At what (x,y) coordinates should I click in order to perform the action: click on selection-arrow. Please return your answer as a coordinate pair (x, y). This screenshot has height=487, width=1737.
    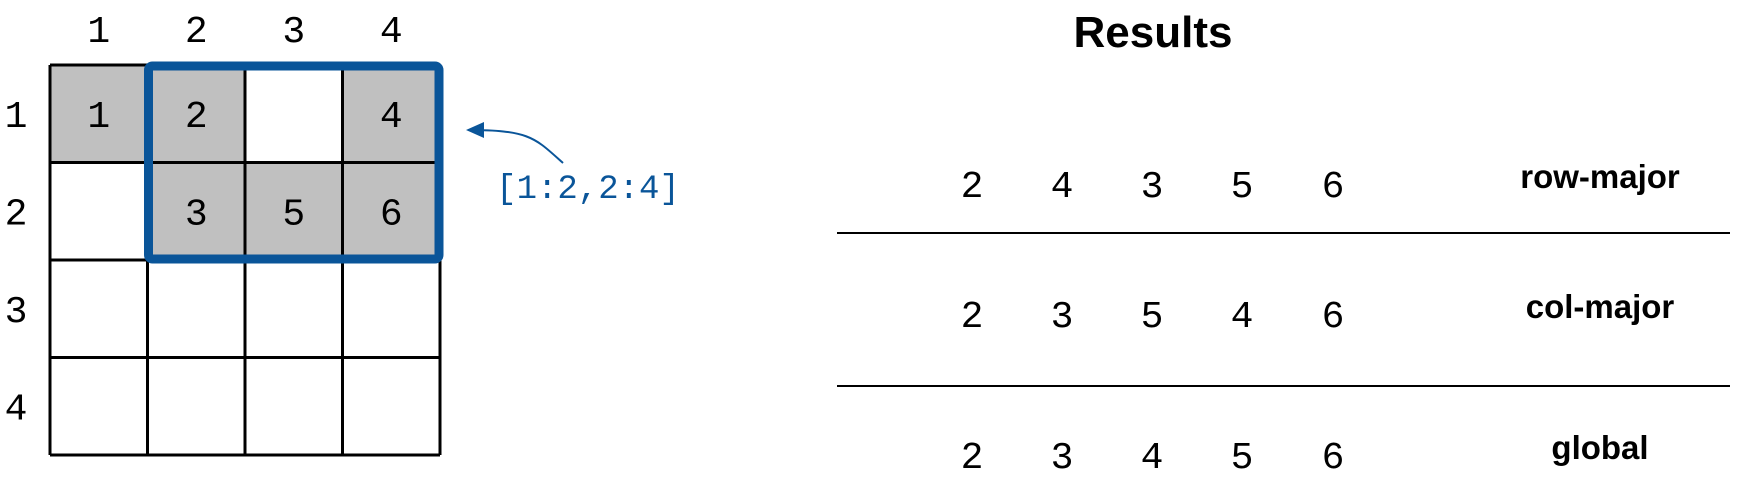
    Looking at the image, I should click on (515, 143).